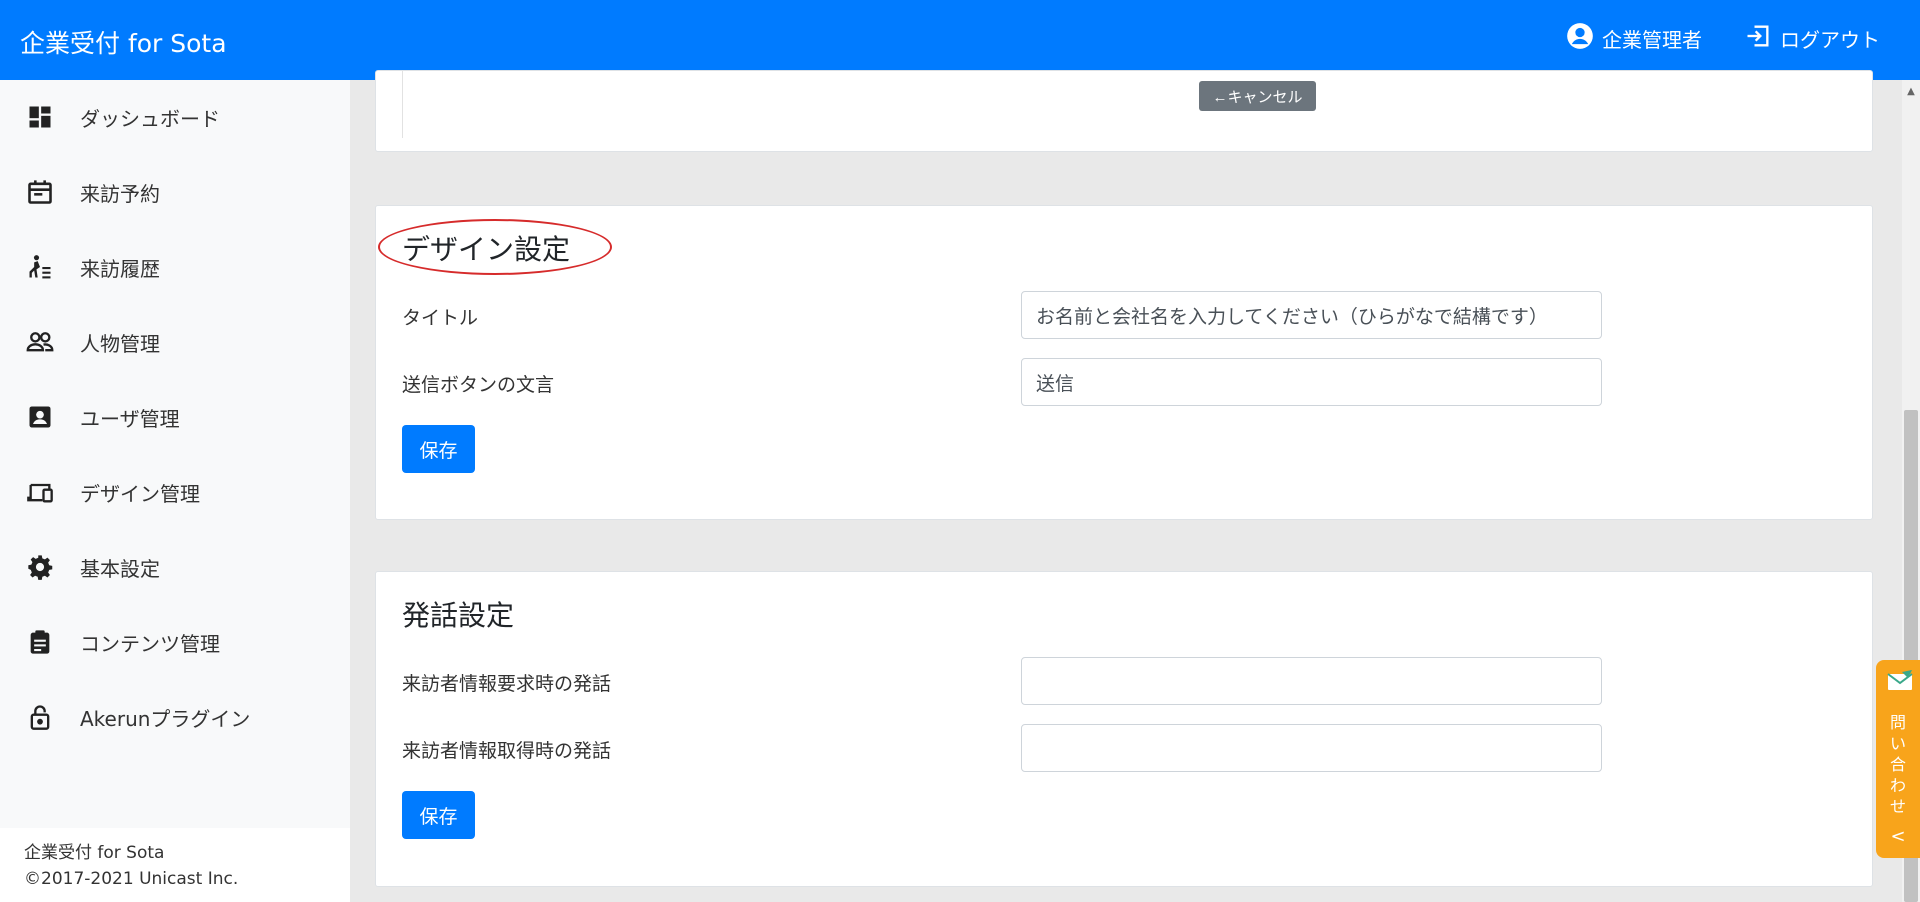  I want to click on sidebar-item-label: デザイン管理, so click(140, 493).